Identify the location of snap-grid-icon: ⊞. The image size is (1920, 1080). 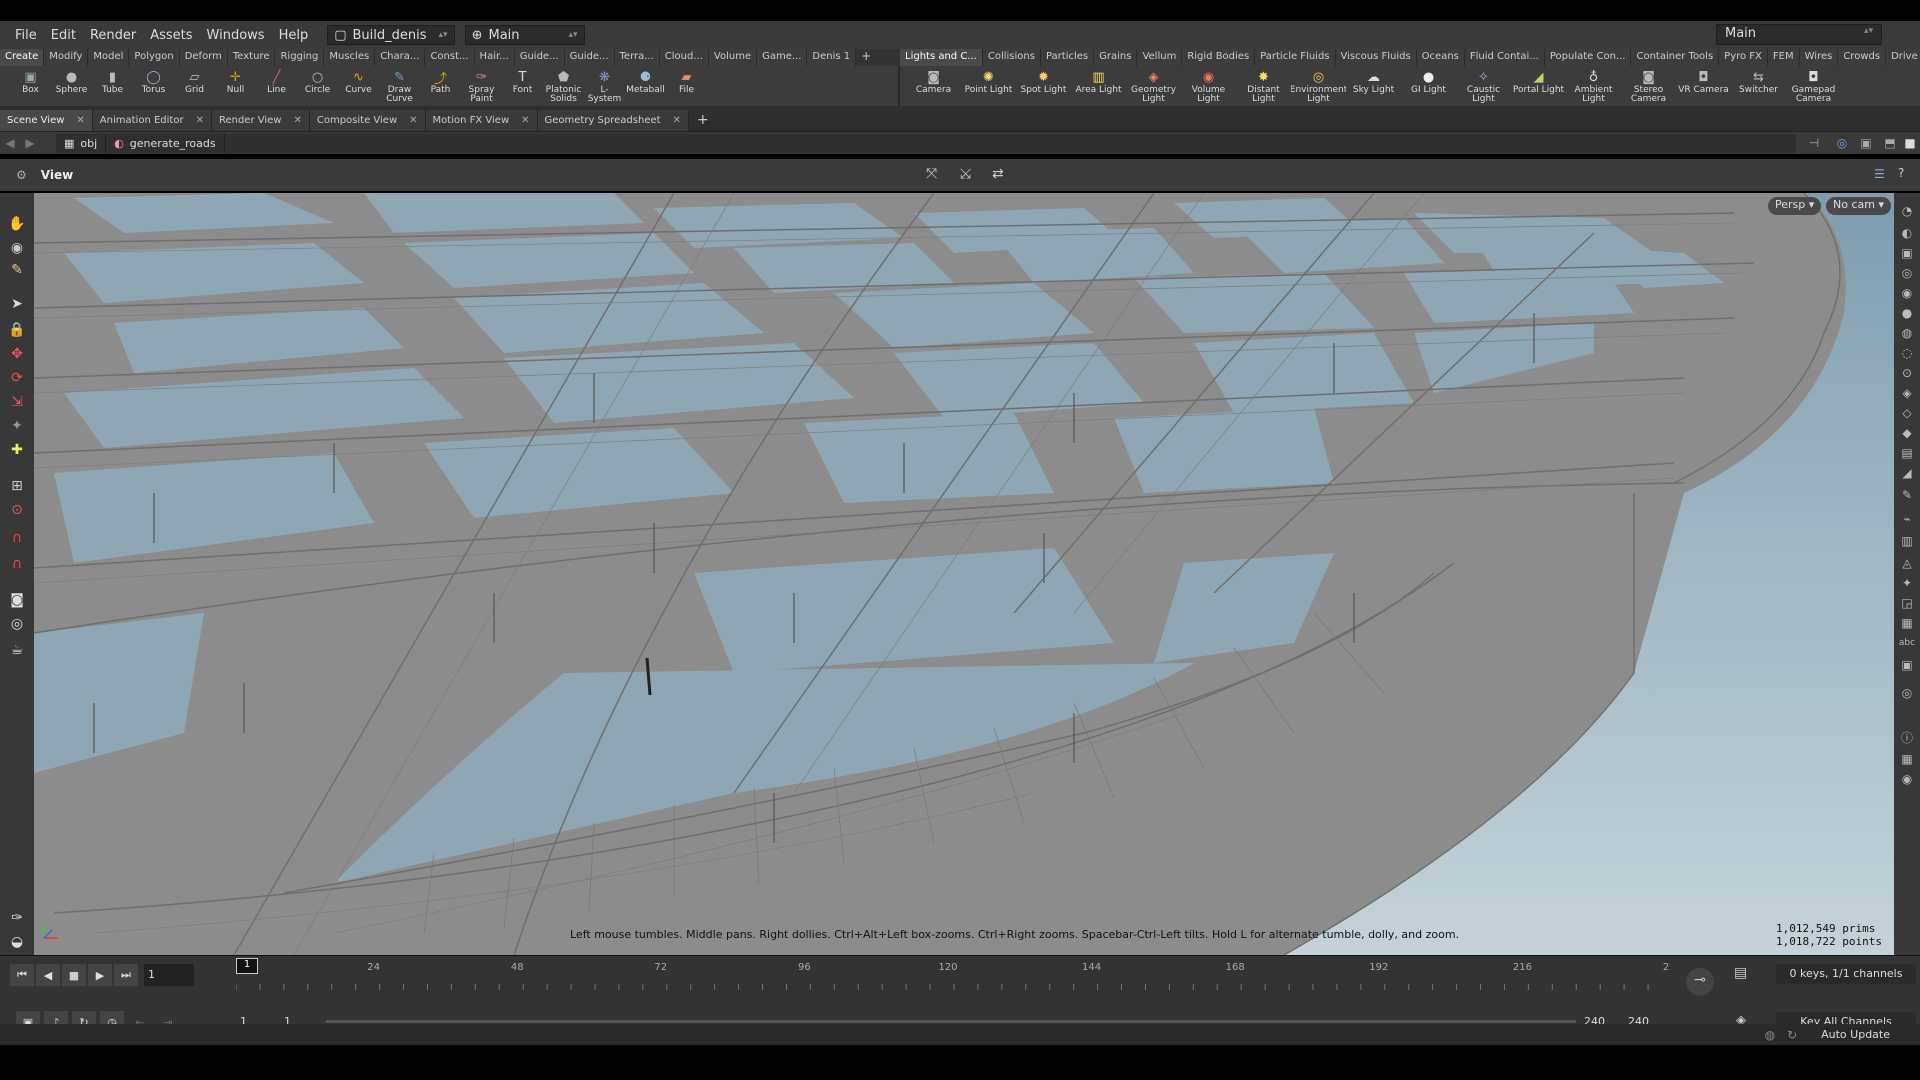
(17, 486).